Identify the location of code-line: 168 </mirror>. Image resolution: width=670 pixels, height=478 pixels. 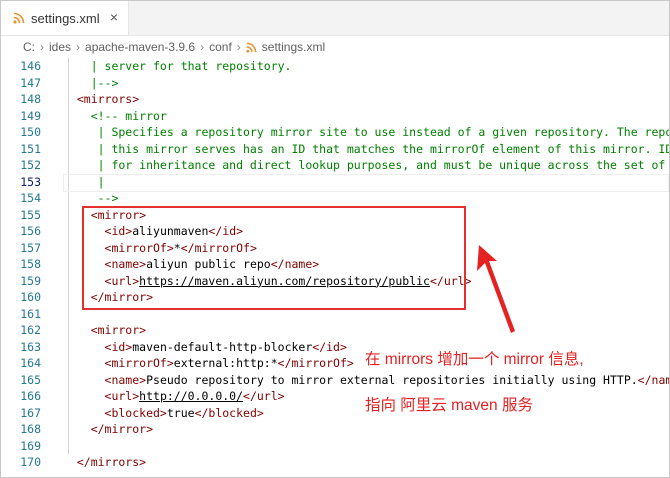
(335, 429).